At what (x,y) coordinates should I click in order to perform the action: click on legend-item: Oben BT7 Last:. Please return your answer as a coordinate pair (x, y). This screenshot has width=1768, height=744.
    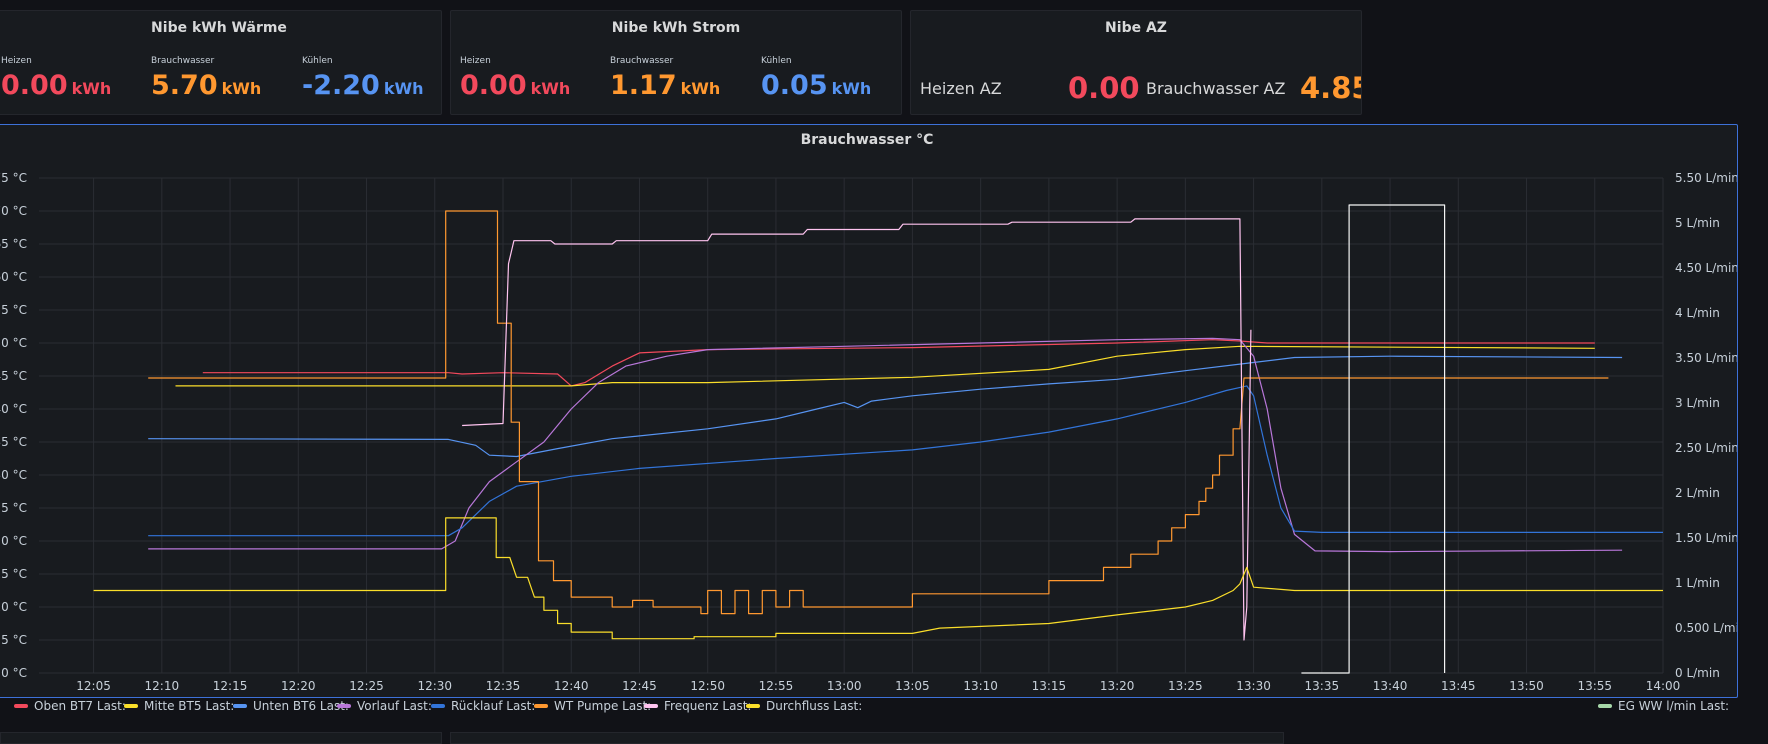
    Looking at the image, I should click on (70, 706).